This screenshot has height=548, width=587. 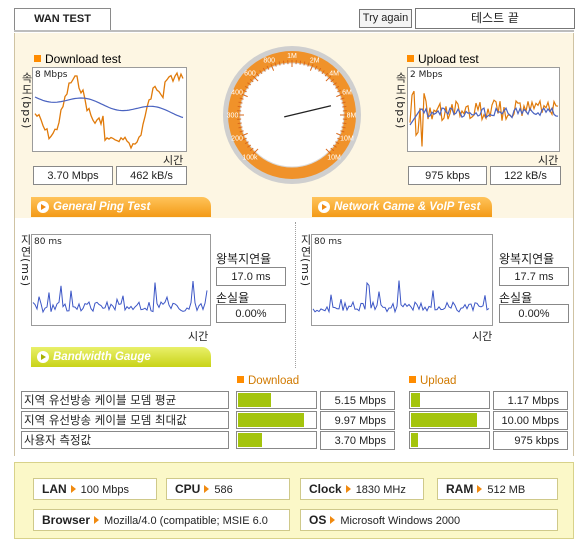 I want to click on download-chart-svg, so click(x=109, y=110).